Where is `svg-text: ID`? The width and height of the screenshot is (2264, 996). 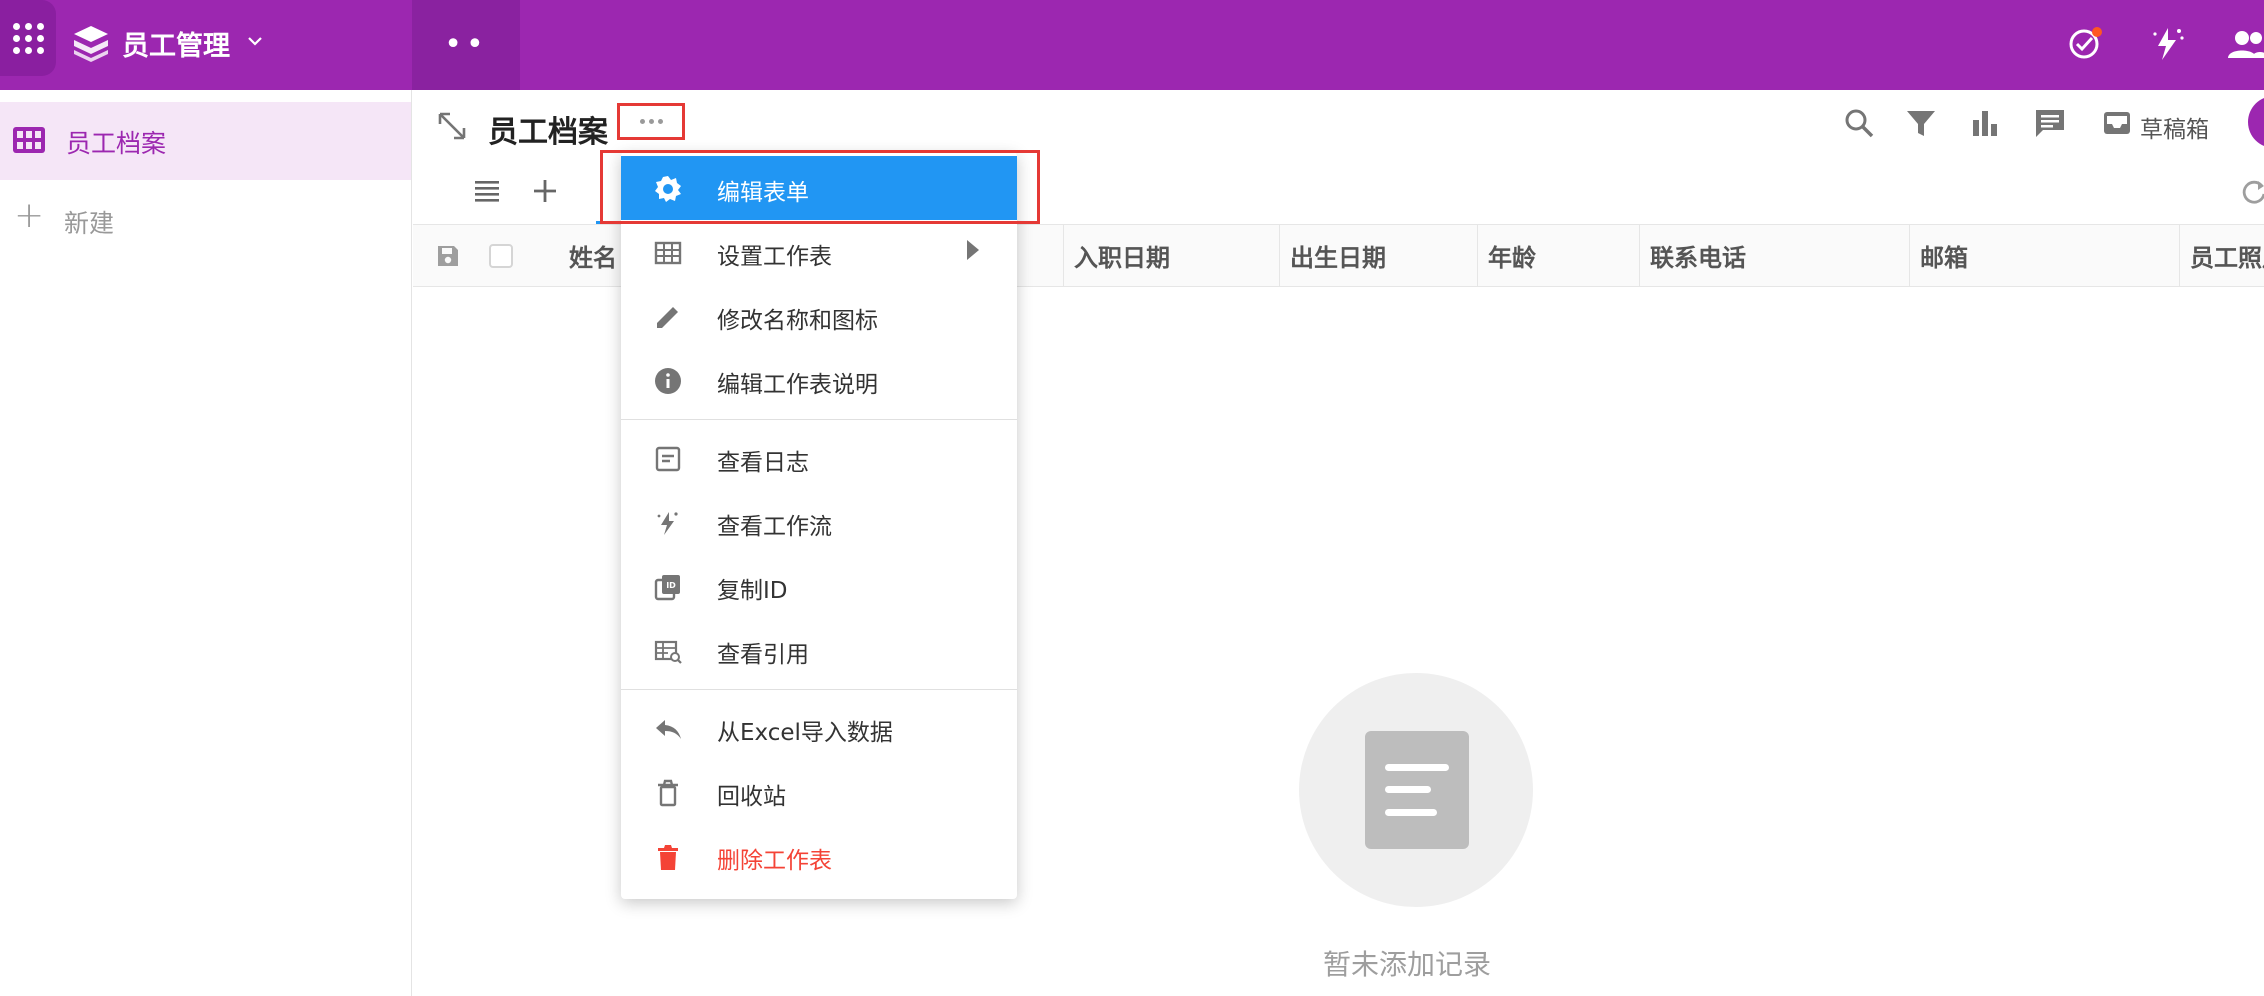
svg-text: ID is located at coordinates (671, 585).